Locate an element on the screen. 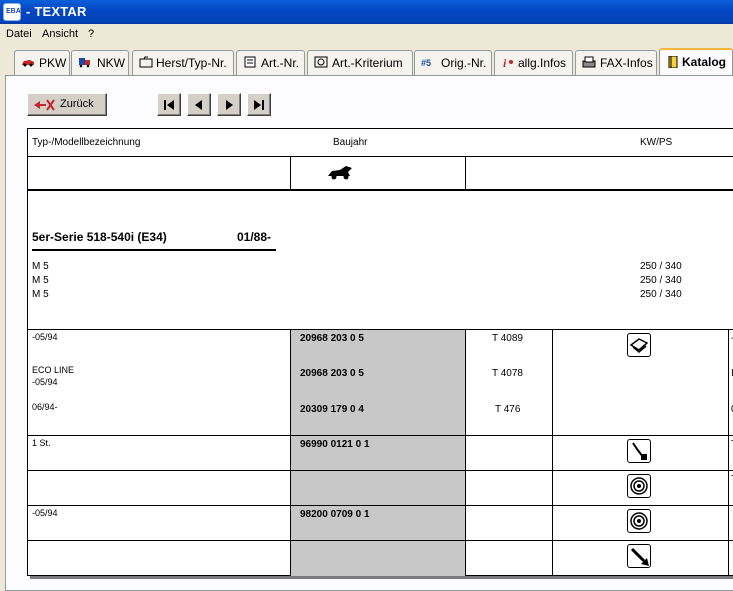 This screenshot has width=733, height=591. header-kwps: KW/PS is located at coordinates (656, 142).